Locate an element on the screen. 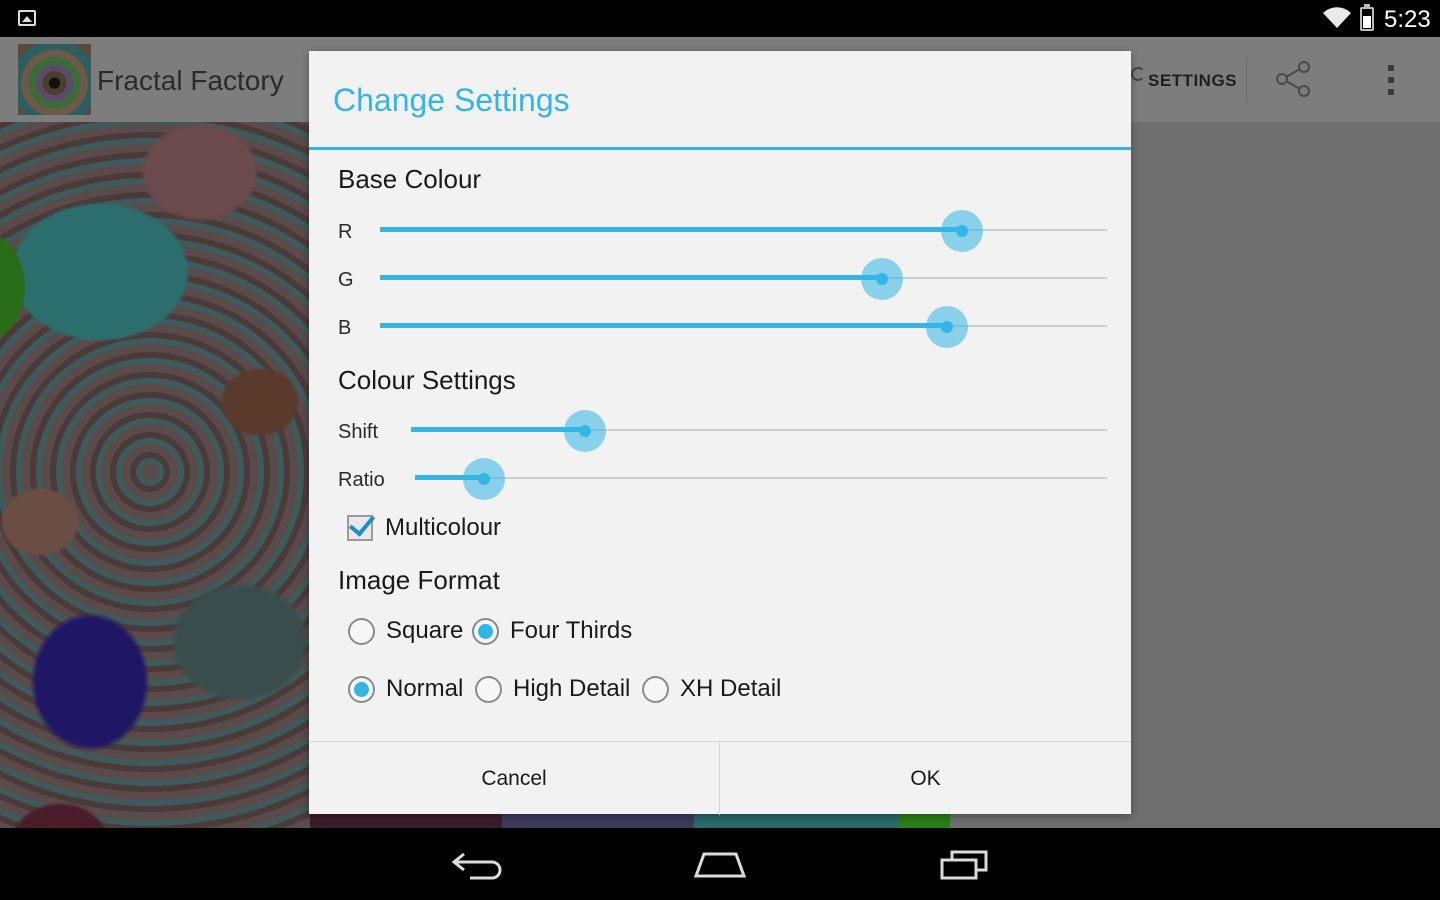  b-slider is located at coordinates (743, 327).